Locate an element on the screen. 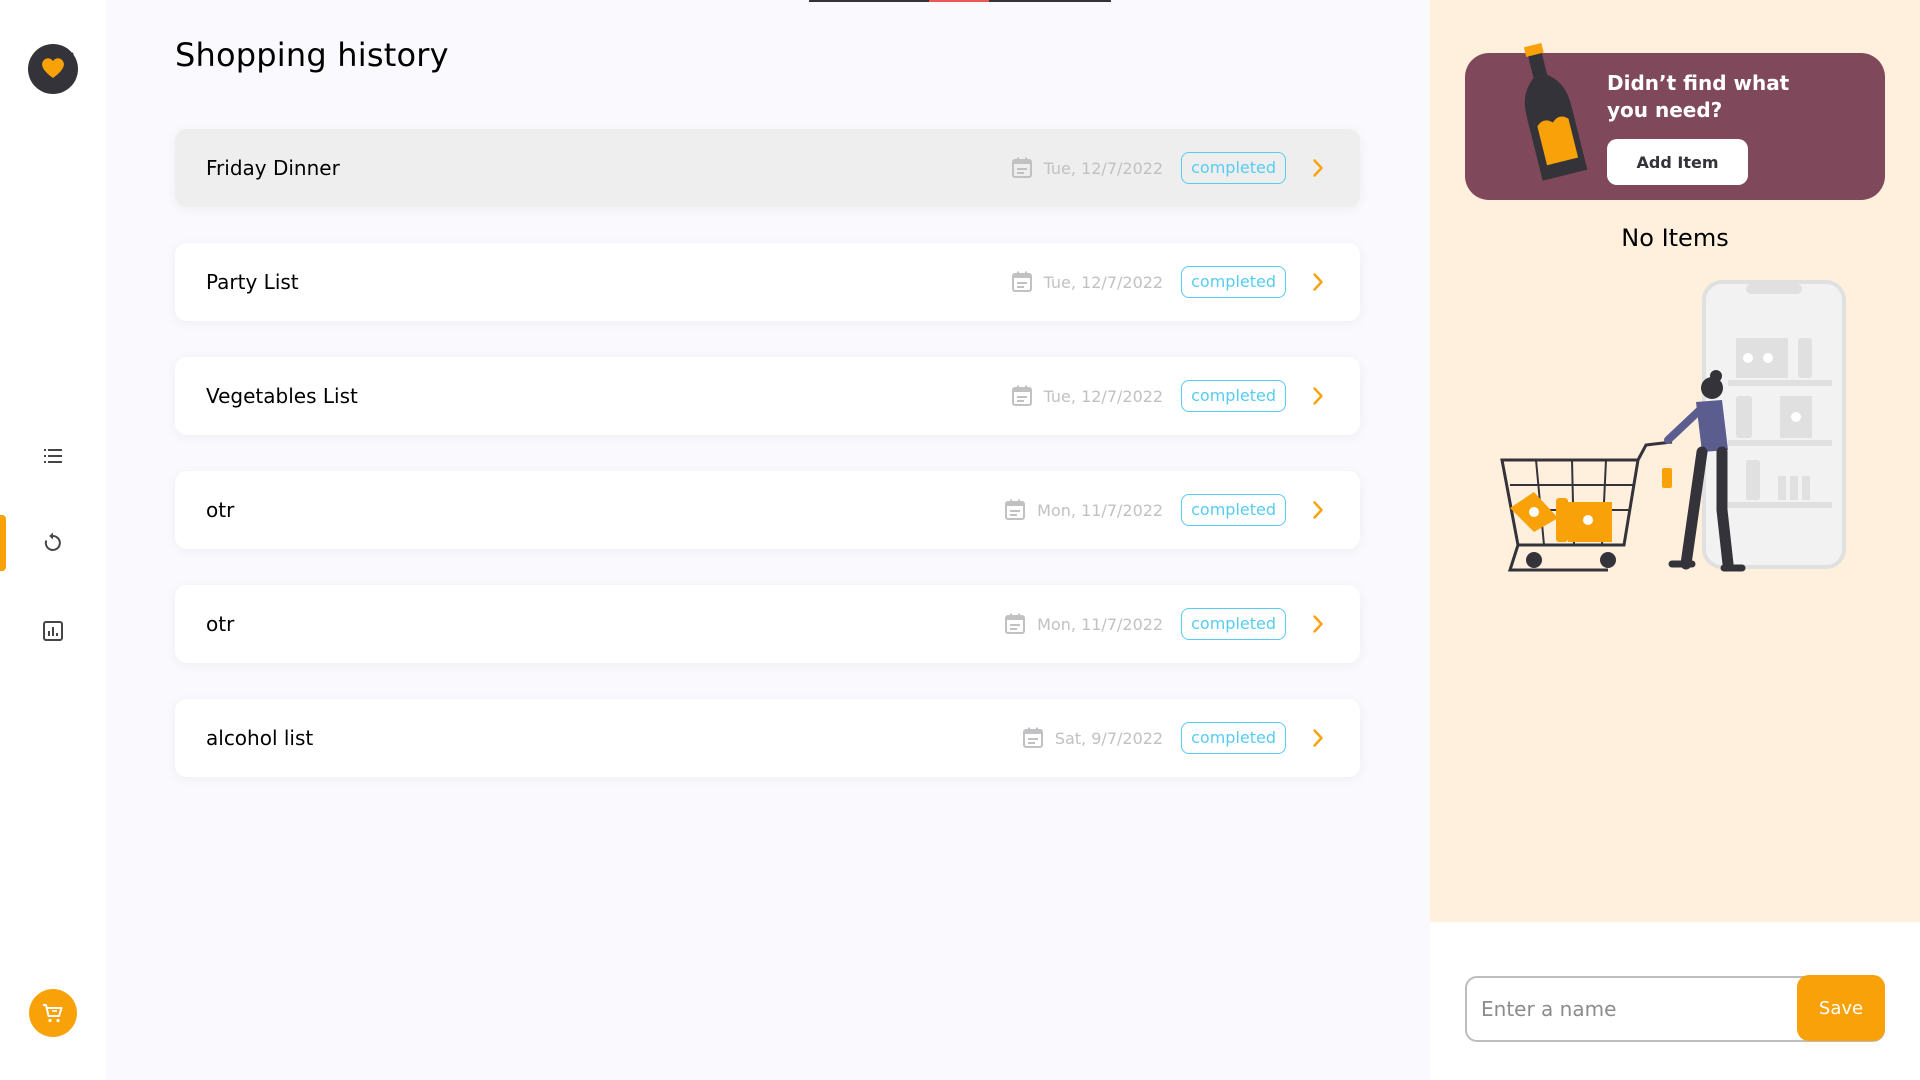 Image resolution: width=1920 pixels, height=1080 pixels. list-name: Friday Dinner is located at coordinates (273, 168).